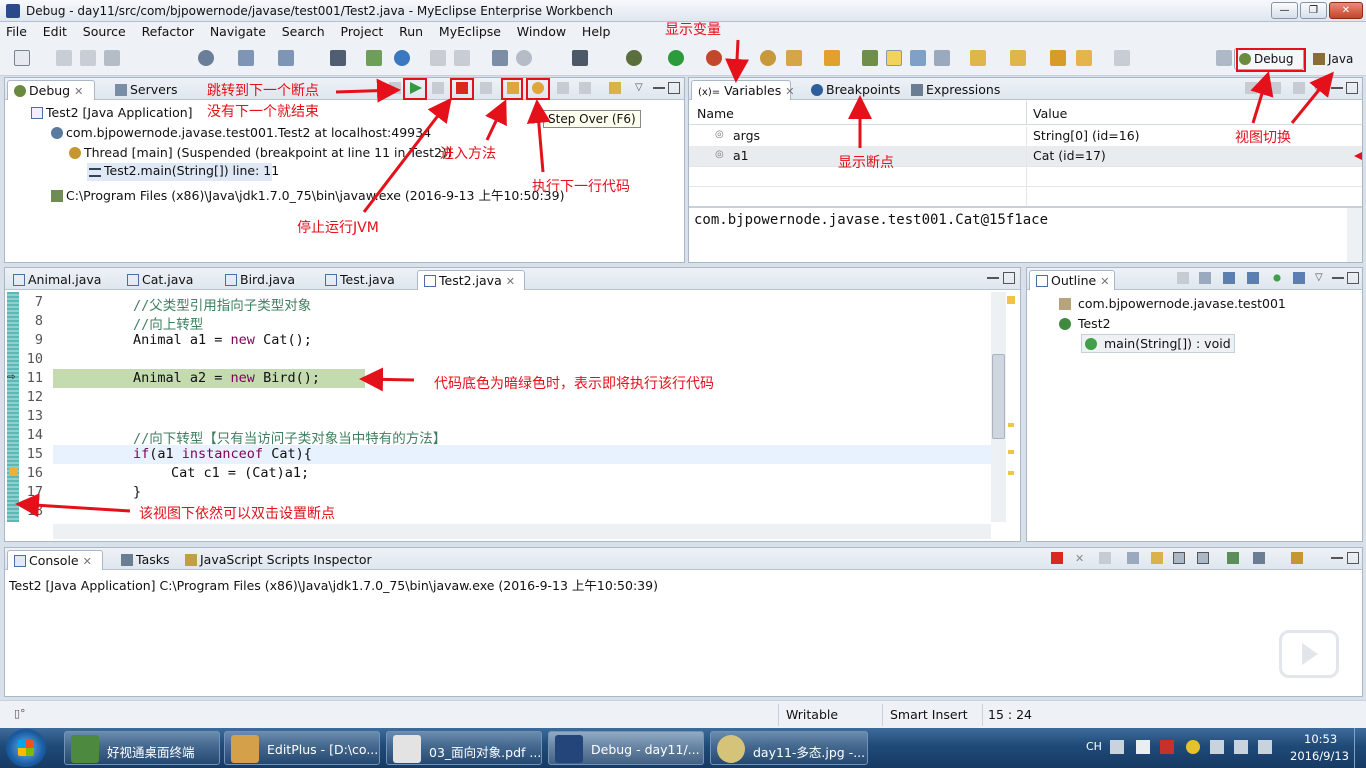 The width and height of the screenshot is (1366, 768). Describe the element at coordinates (1241, 747) in the screenshot. I see `network-icon` at that location.